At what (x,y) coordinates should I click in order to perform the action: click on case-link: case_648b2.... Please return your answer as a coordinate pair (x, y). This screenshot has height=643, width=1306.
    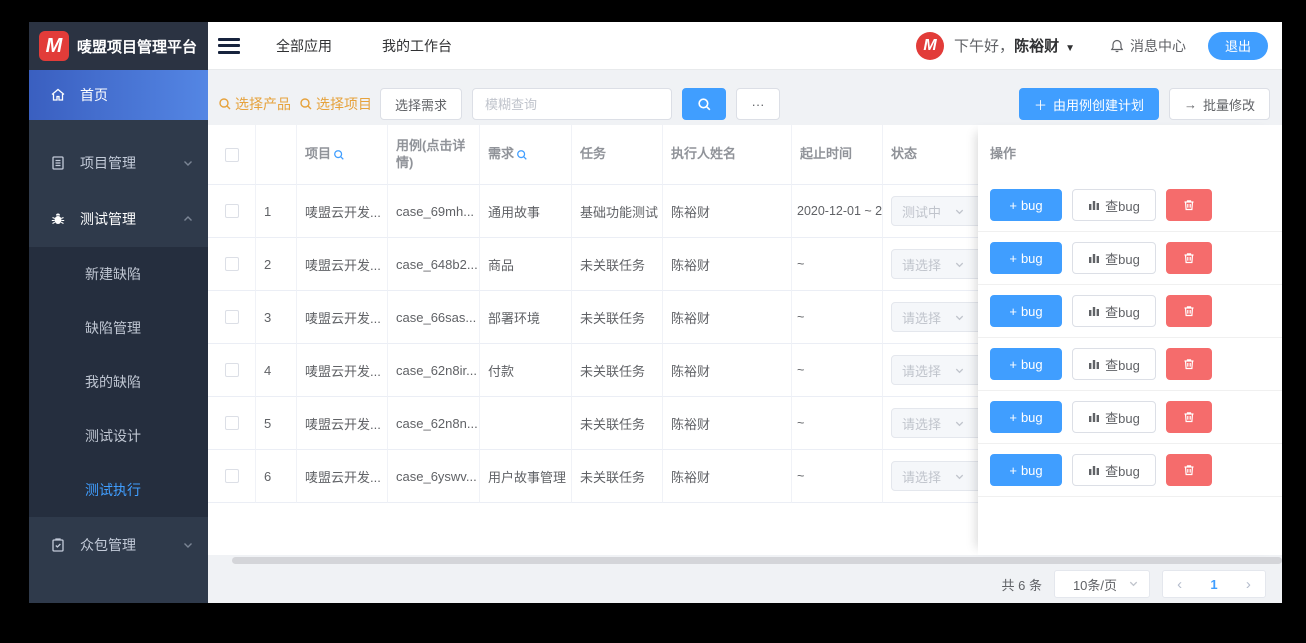
    Looking at the image, I should click on (434, 264).